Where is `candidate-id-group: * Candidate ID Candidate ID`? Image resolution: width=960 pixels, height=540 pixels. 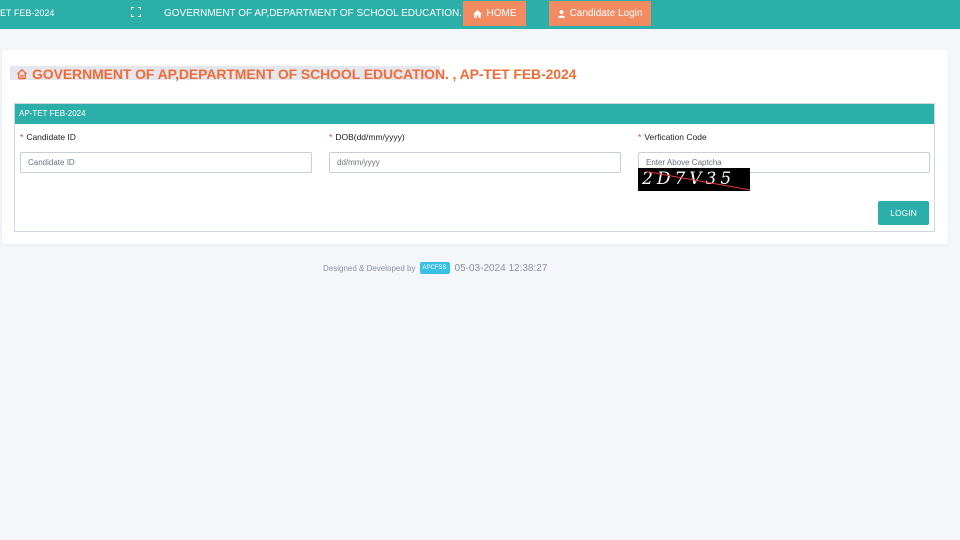
candidate-id-group: * Candidate ID Candidate ID is located at coordinates (166, 152).